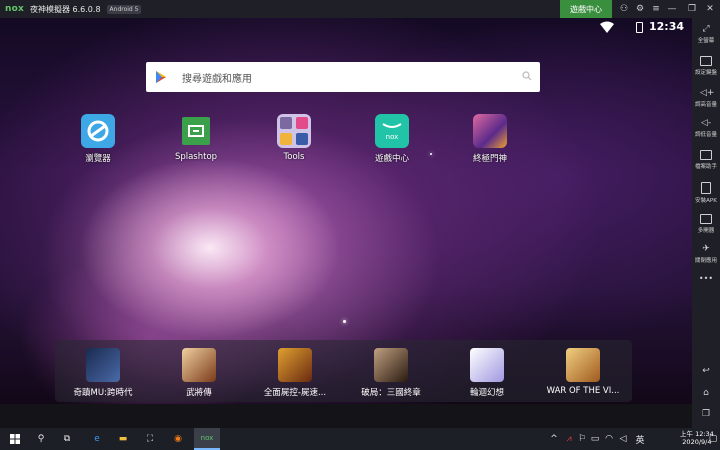  I want to click on settings-gear-icon: ⚙, so click(640, 9).